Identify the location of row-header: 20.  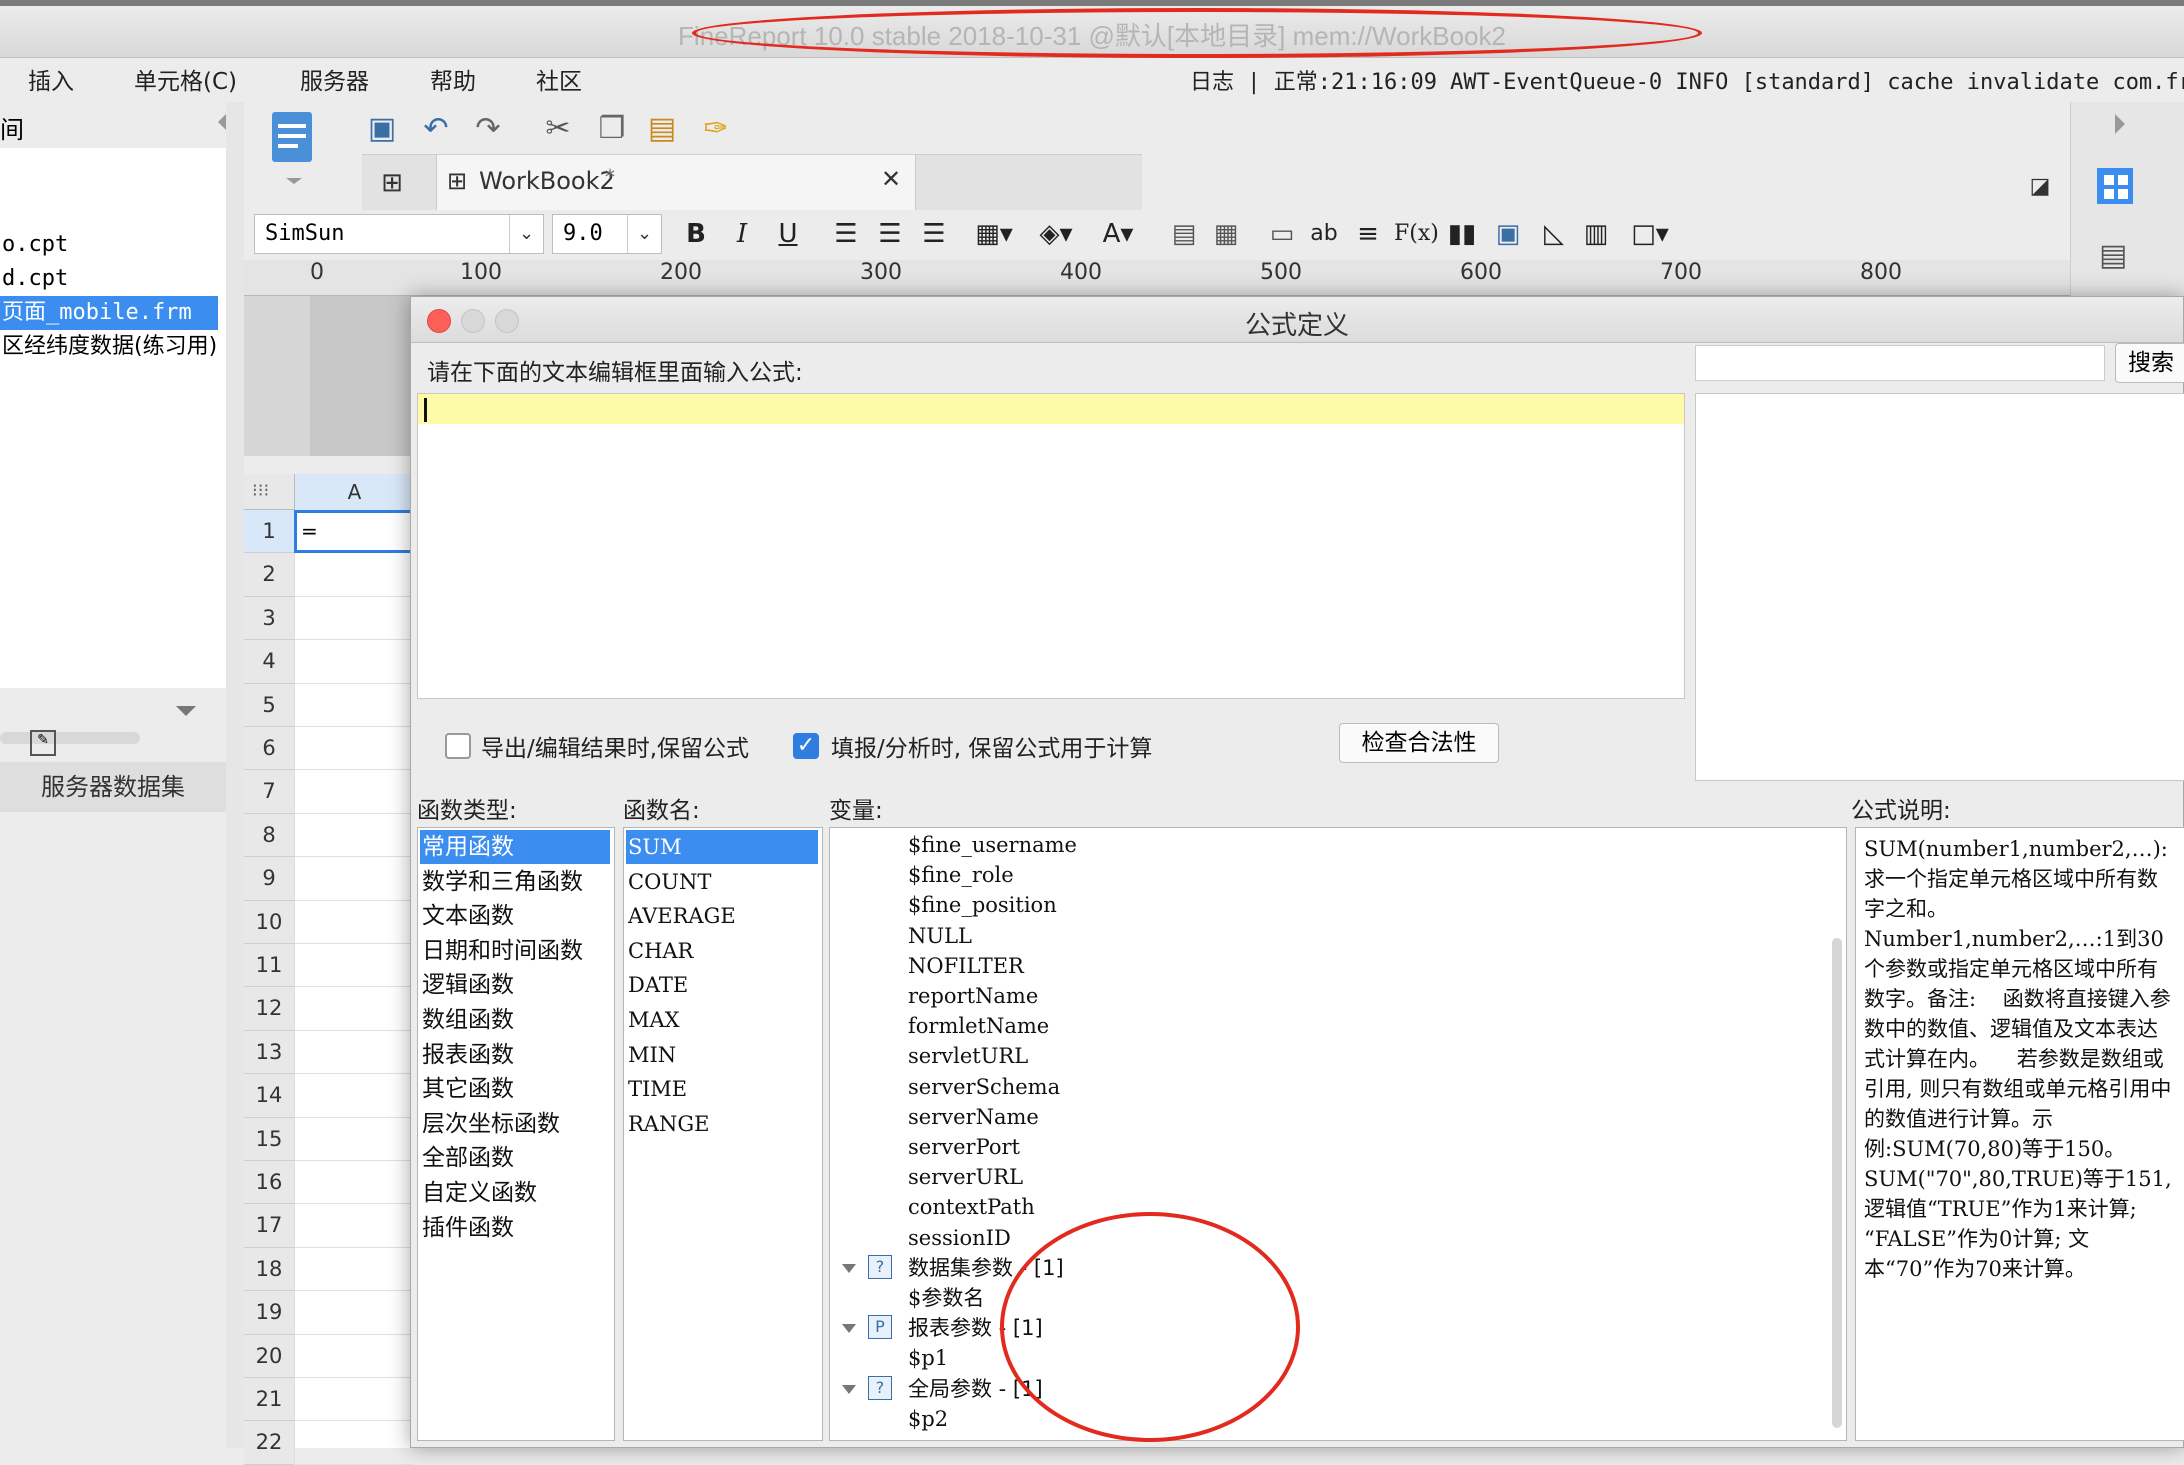
(269, 1356).